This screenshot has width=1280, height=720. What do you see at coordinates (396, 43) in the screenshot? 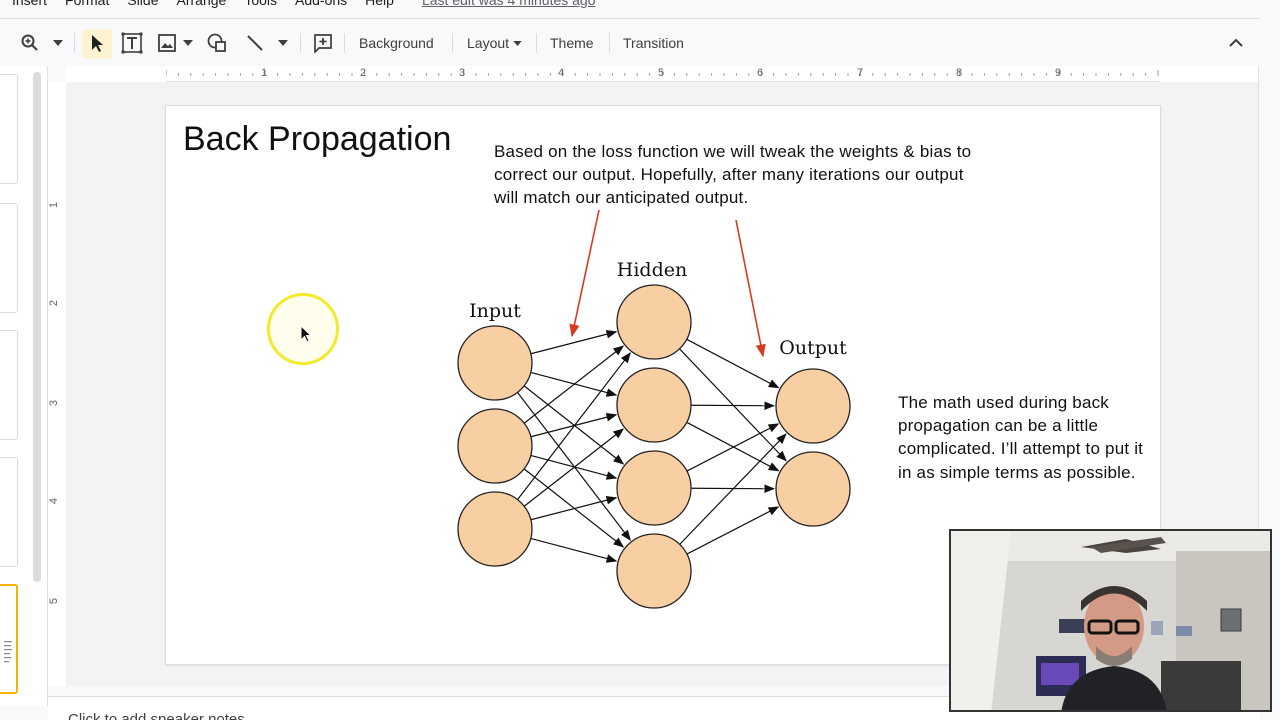
I see `background-button: Background` at bounding box center [396, 43].